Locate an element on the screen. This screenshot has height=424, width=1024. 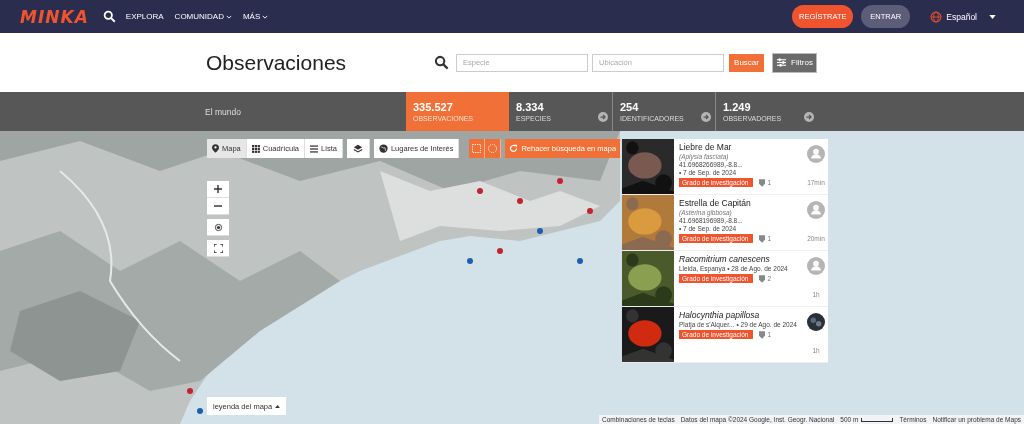
globe-icon is located at coordinates (936, 16).